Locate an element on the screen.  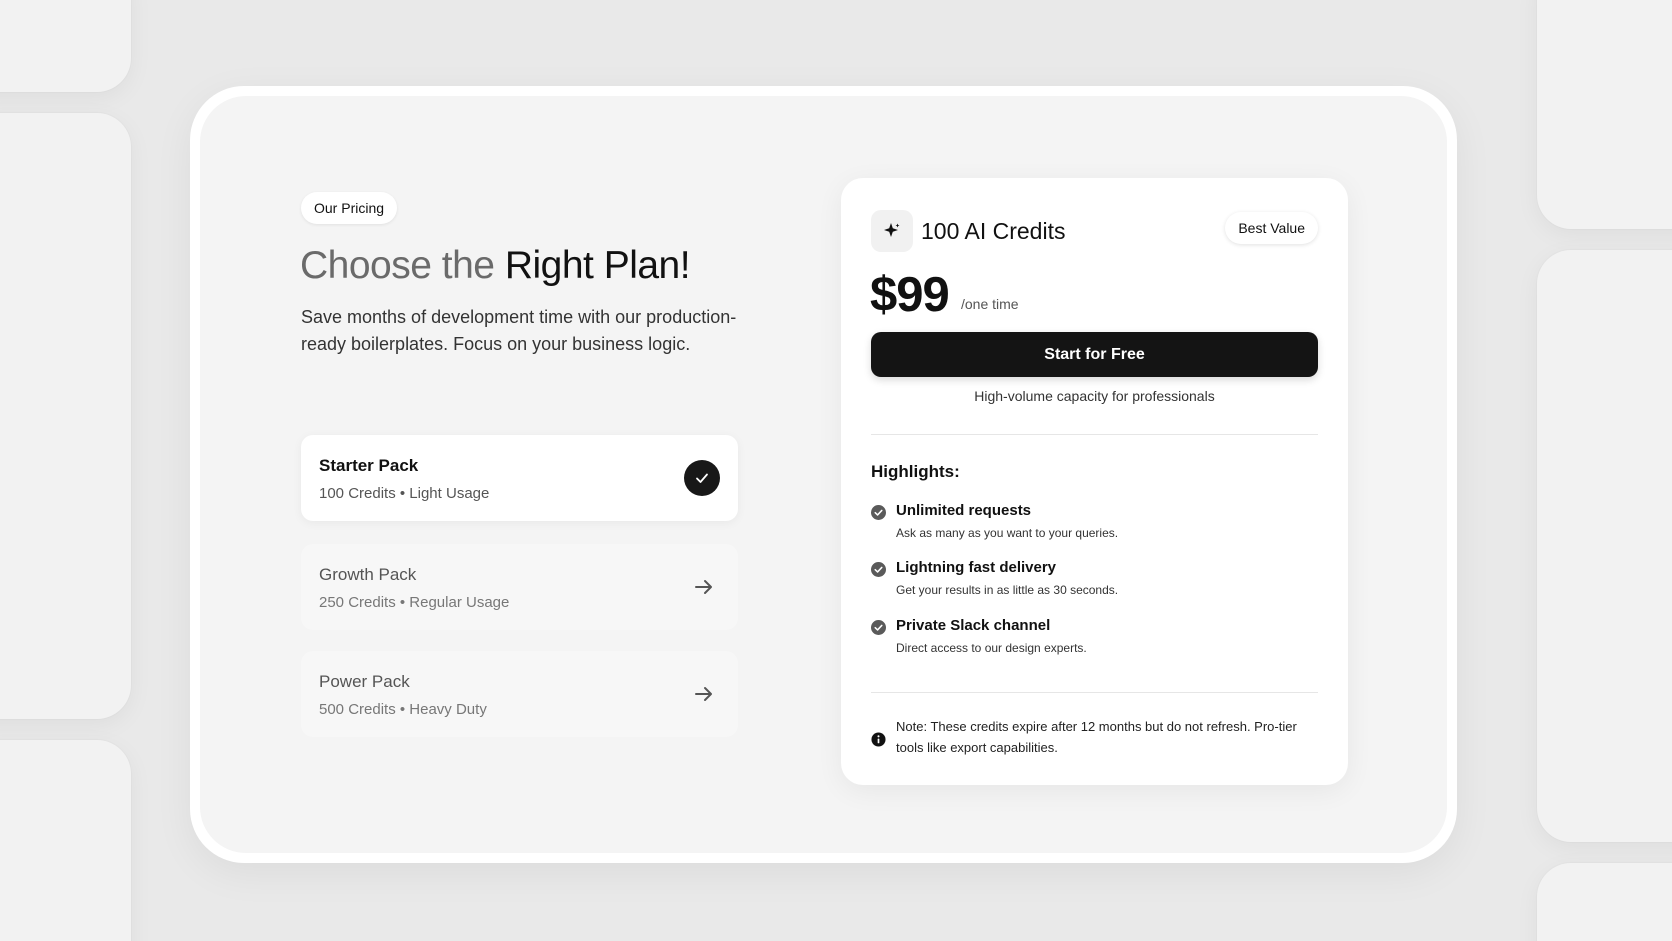
page-title-strong: Right Plan! is located at coordinates (597, 265).